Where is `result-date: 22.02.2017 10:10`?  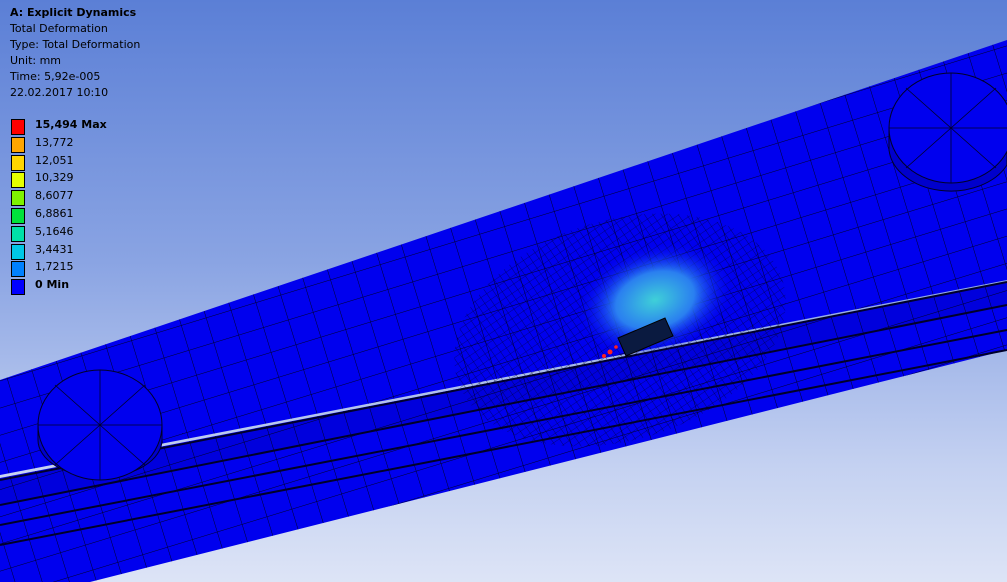
result-date: 22.02.2017 10:10 is located at coordinates (59, 92).